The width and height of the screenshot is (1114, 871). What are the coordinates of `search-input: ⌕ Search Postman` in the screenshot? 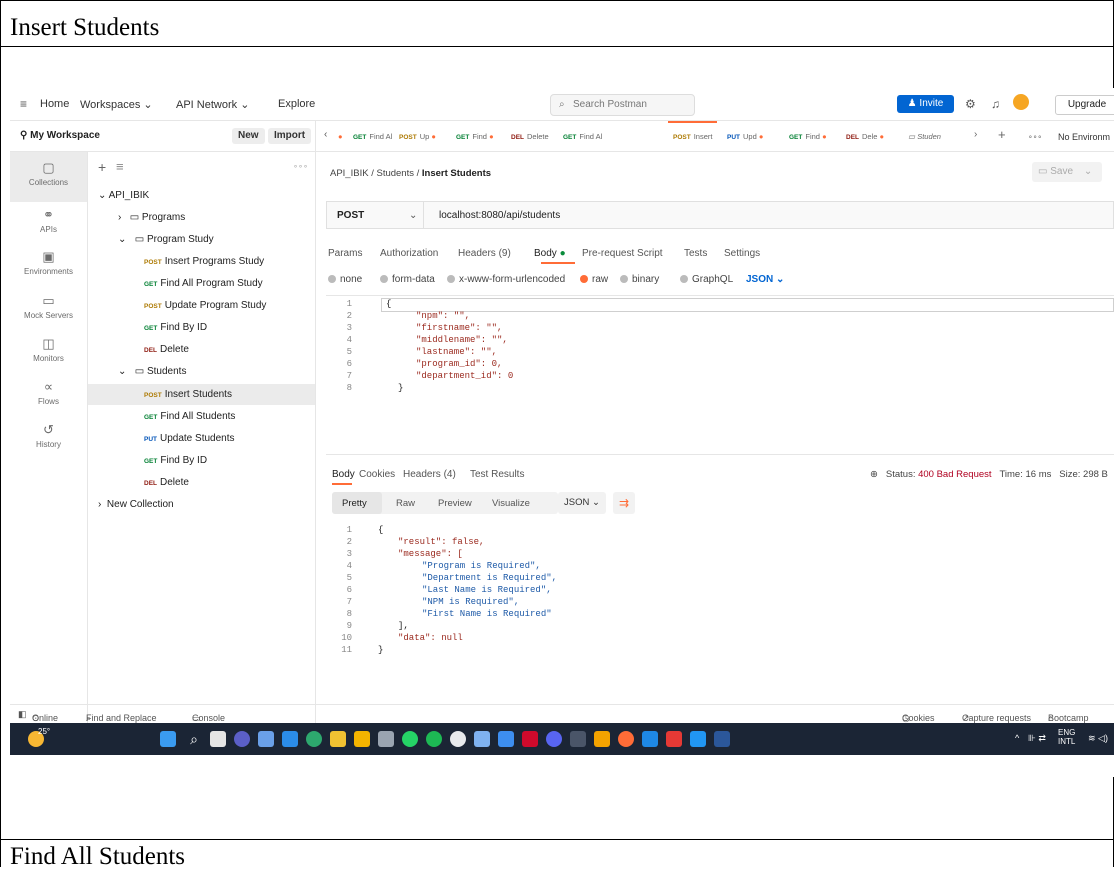 It's located at (622, 105).